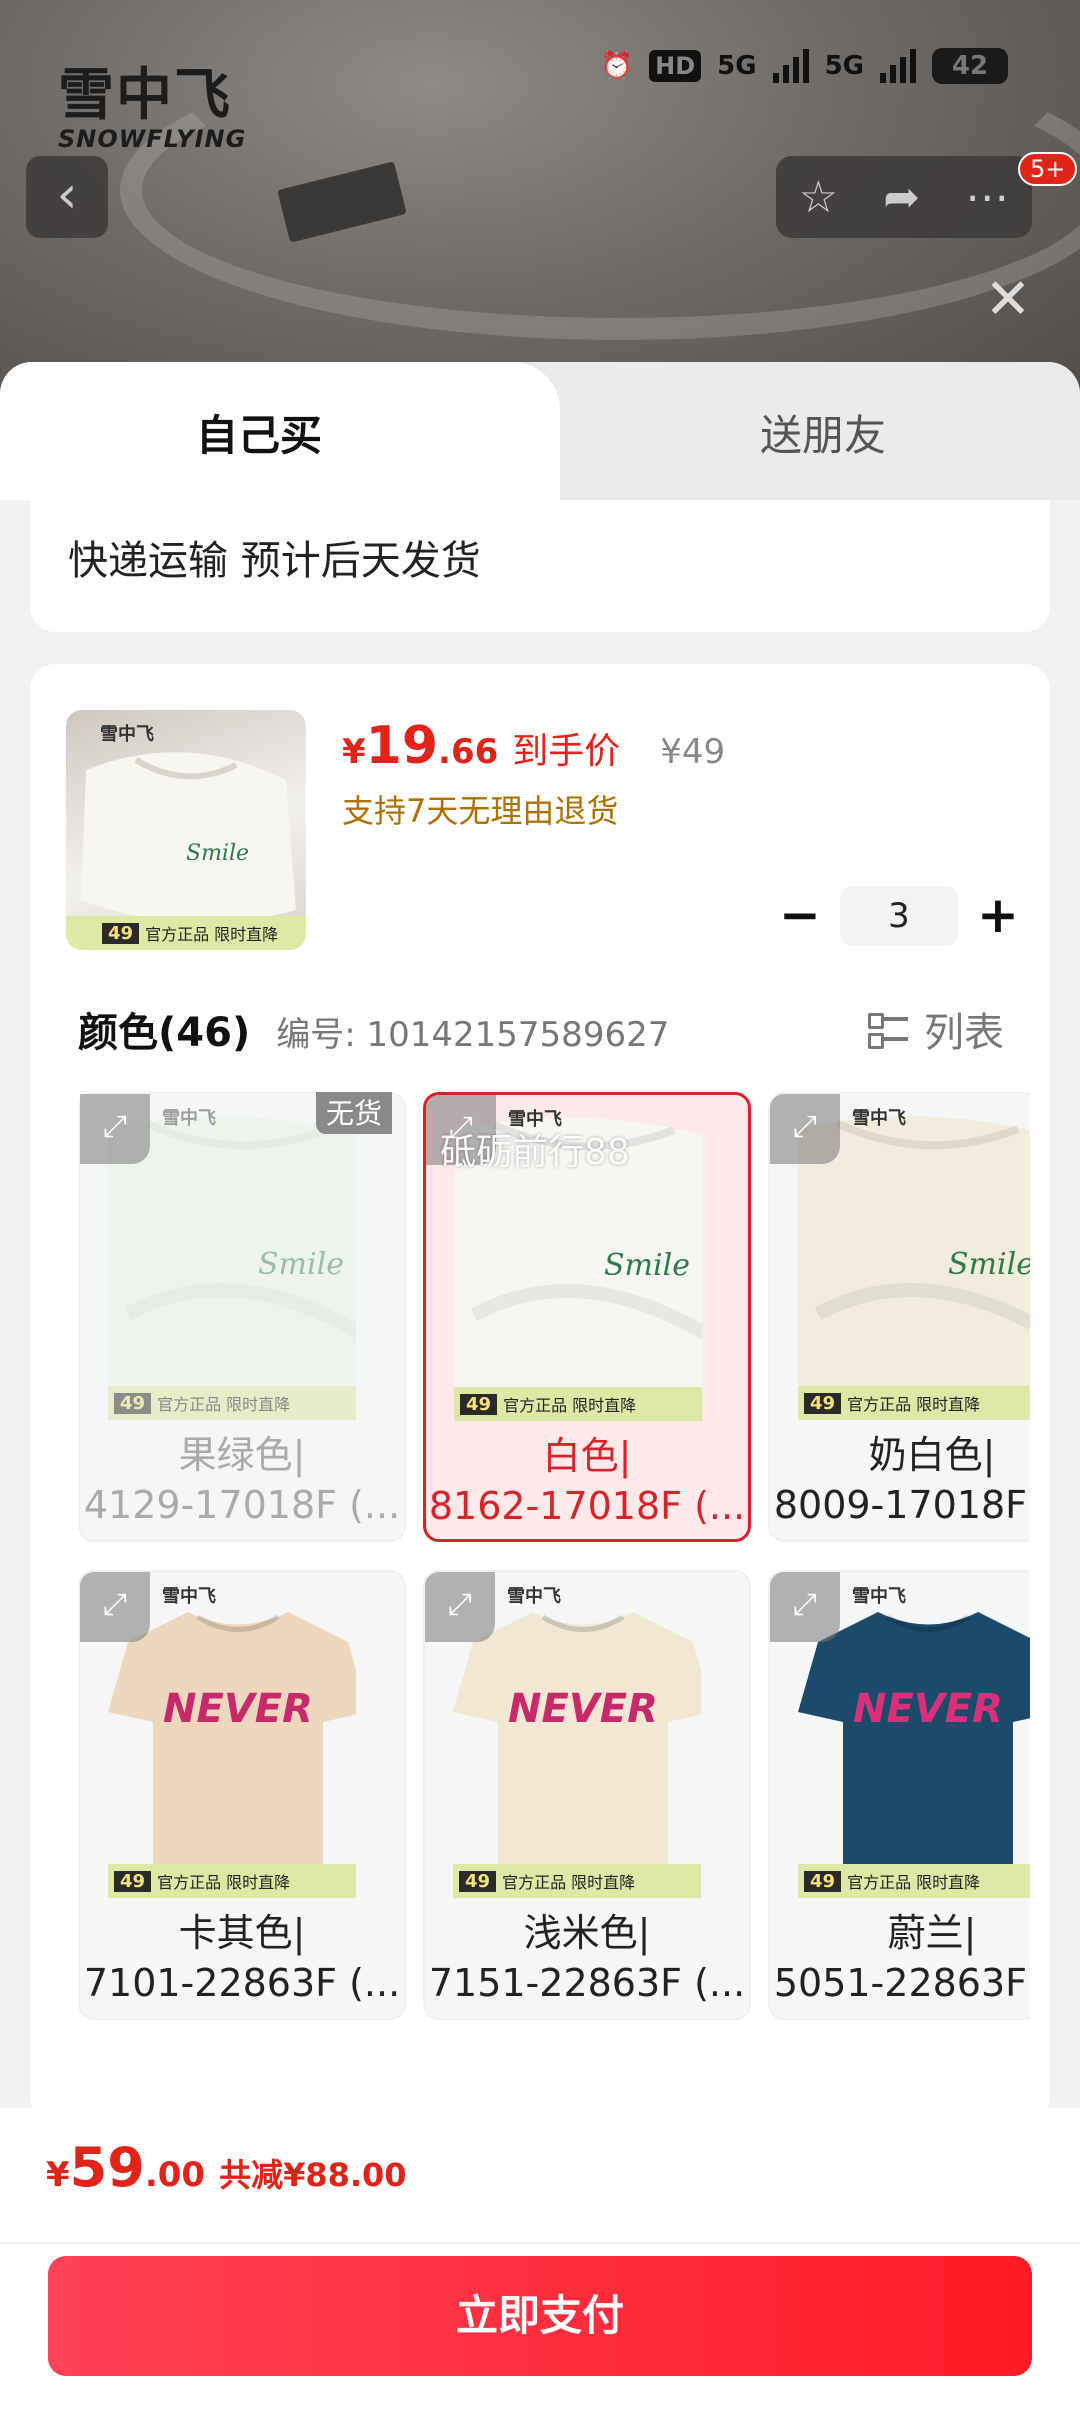 This screenshot has width=1080, height=2412. What do you see at coordinates (899, 916) in the screenshot?
I see `quantity-value: 3` at bounding box center [899, 916].